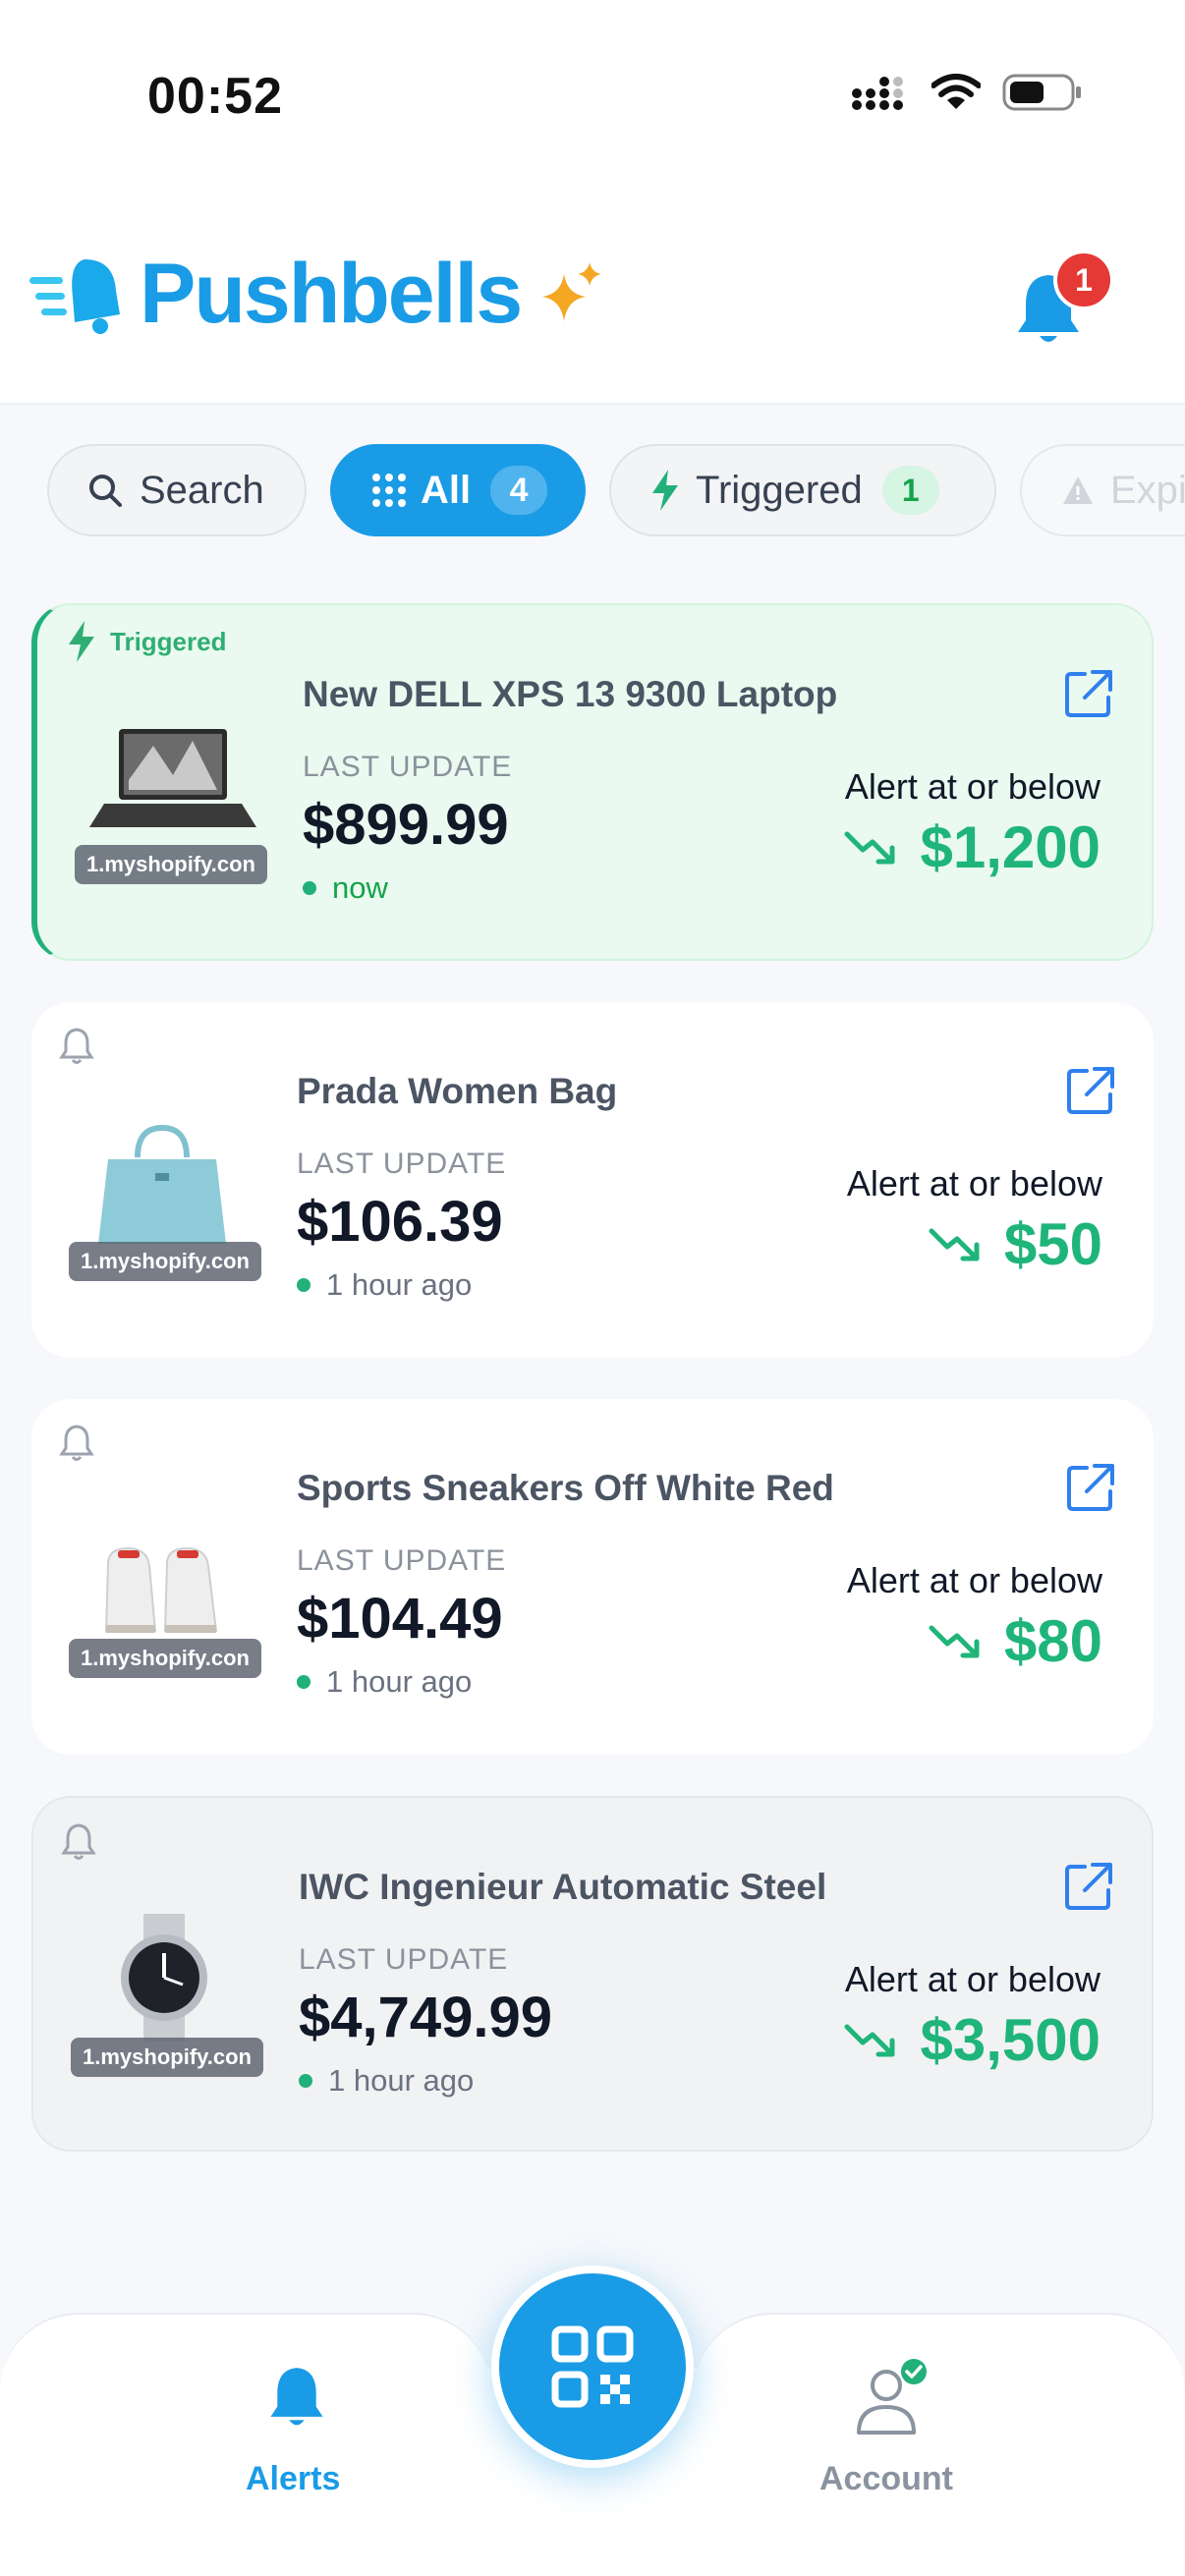 The height and width of the screenshot is (2576, 1185). What do you see at coordinates (106, 491) in the screenshot?
I see `search-icon` at bounding box center [106, 491].